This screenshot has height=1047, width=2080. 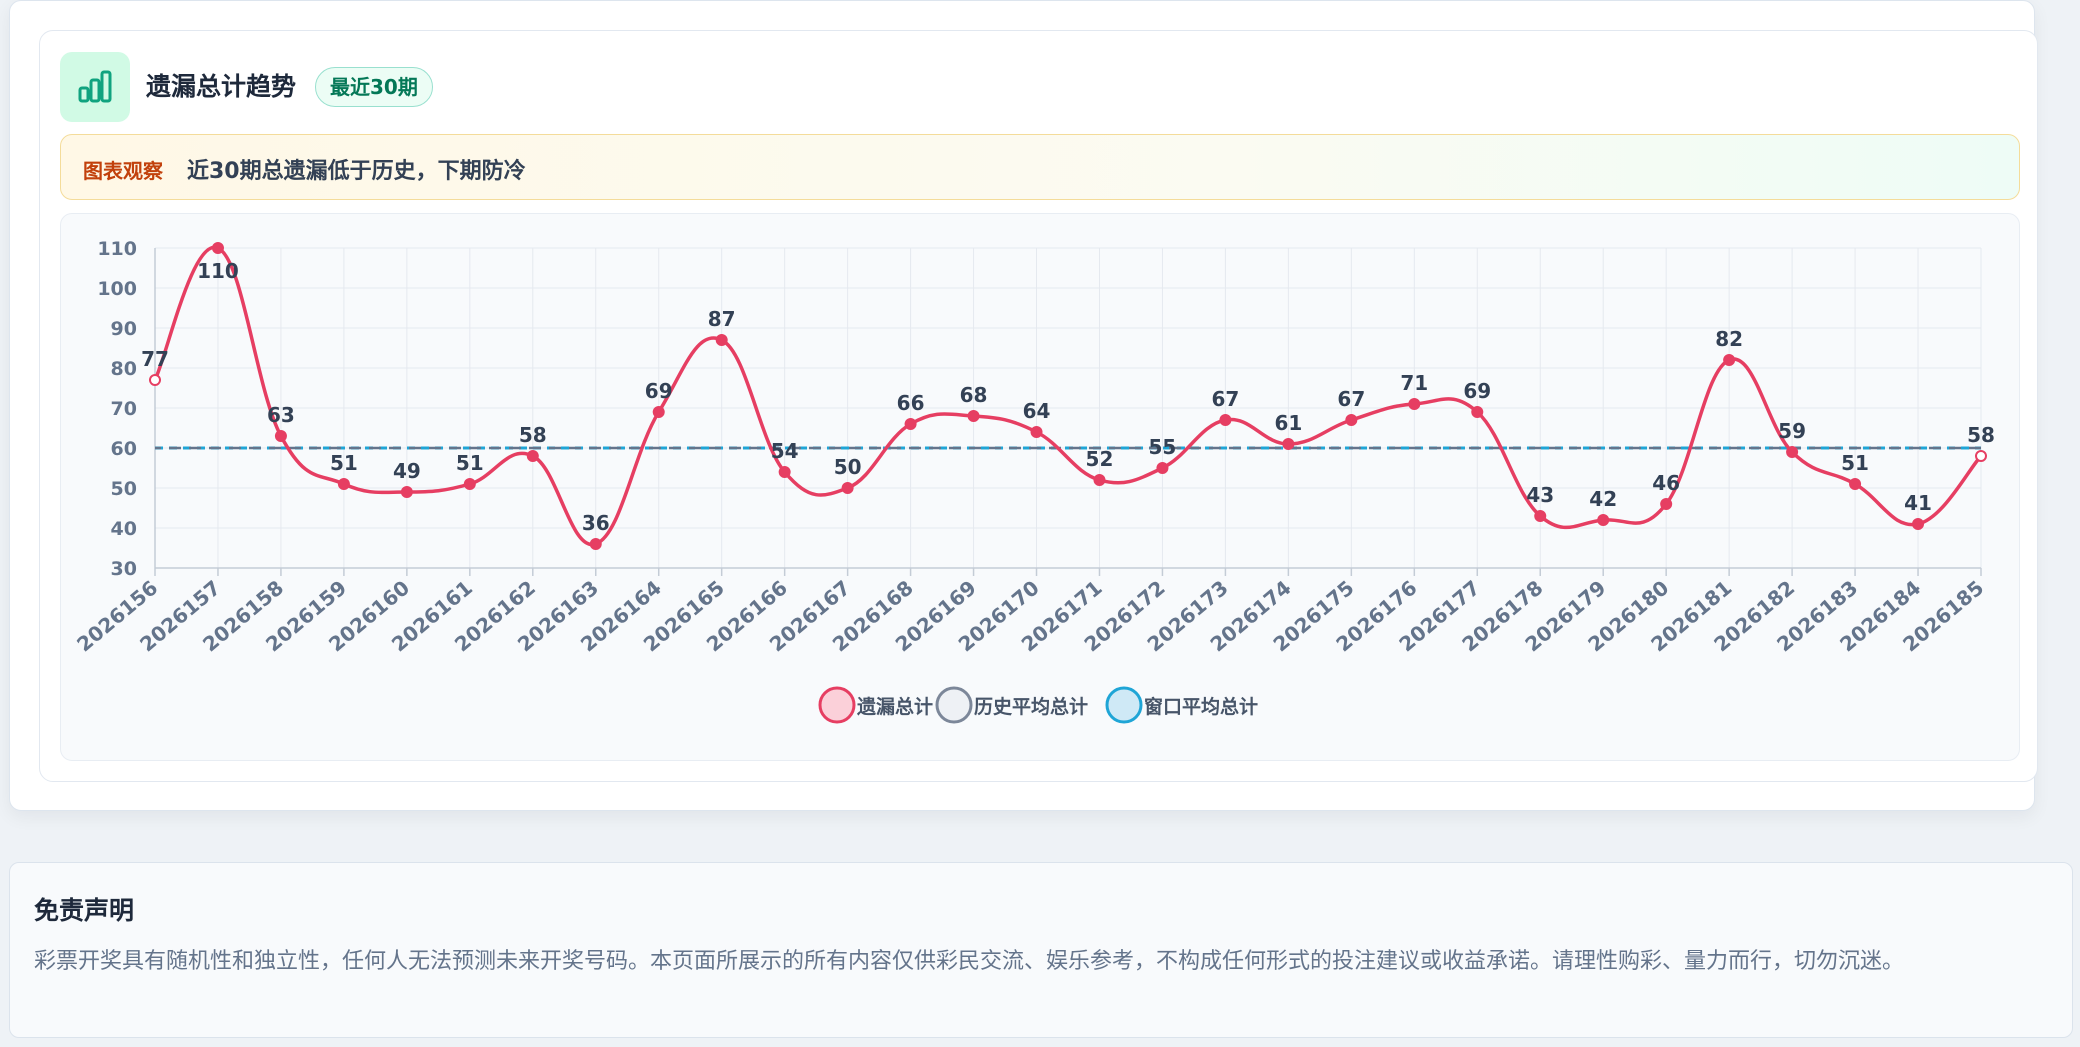 I want to click on data-label: 77, so click(x=155, y=359).